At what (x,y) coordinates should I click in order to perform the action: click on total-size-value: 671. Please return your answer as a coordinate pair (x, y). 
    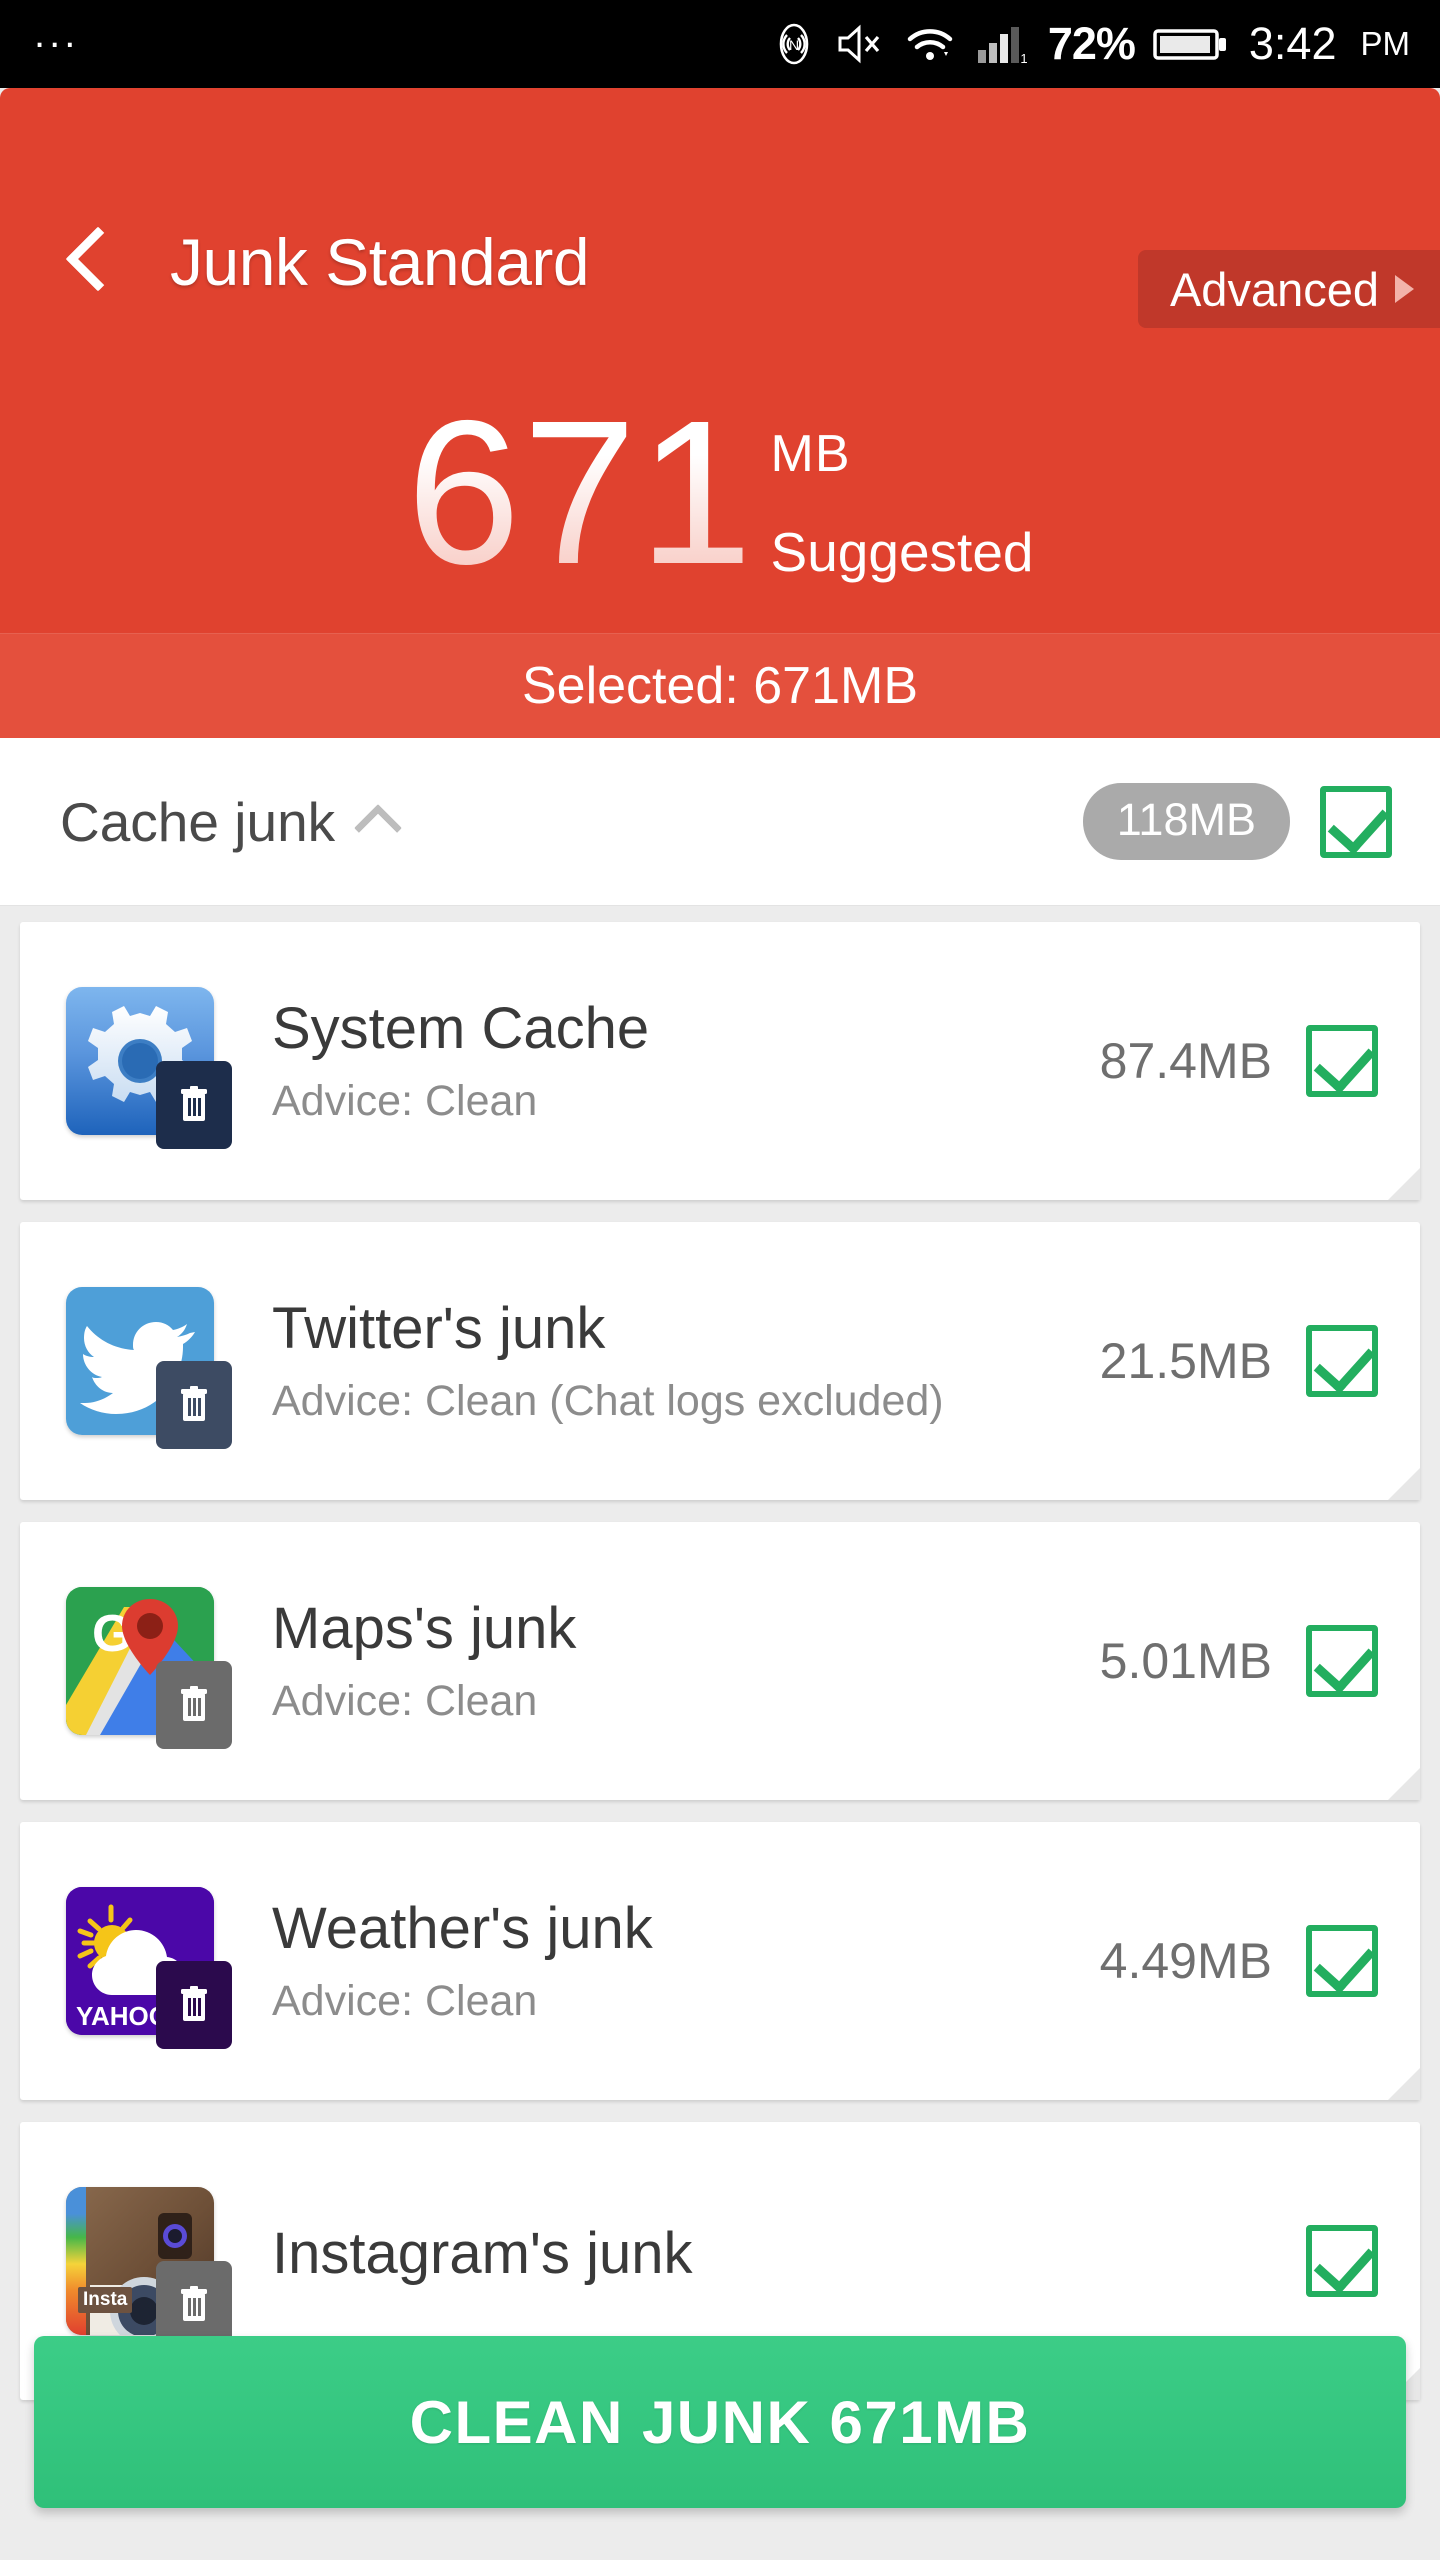
    Looking at the image, I should click on (580, 492).